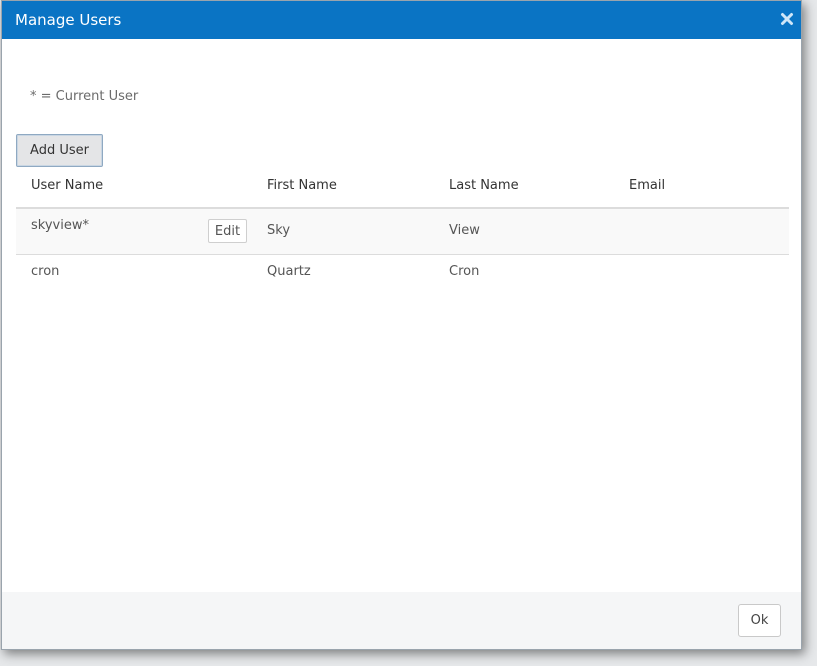 The image size is (817, 666). I want to click on ok-button: Ok, so click(759, 620).